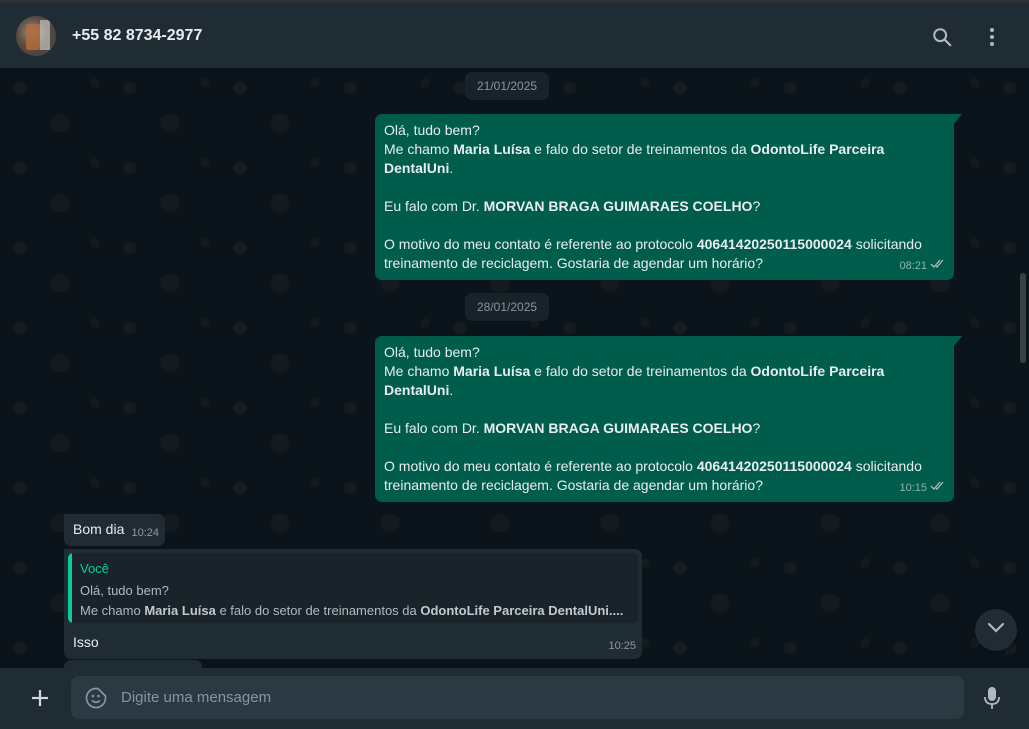 Image resolution: width=1029 pixels, height=729 pixels. What do you see at coordinates (145, 533) in the screenshot?
I see `message-time: 10:24` at bounding box center [145, 533].